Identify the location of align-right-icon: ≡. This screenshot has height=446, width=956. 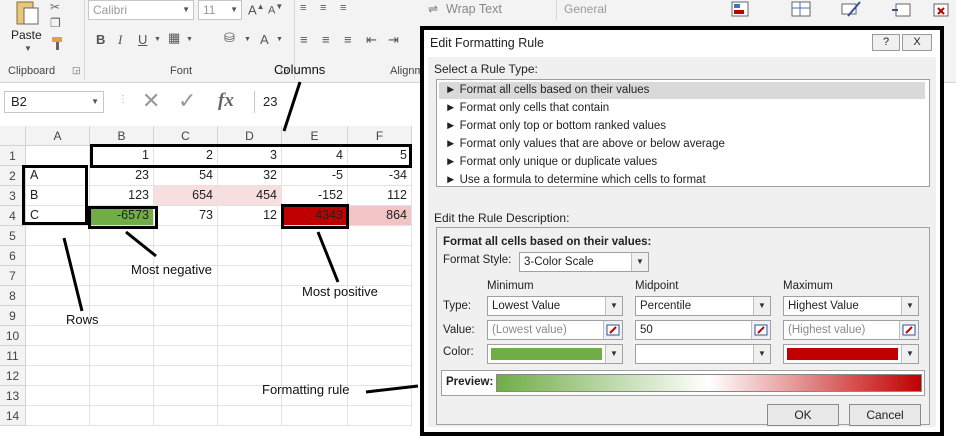
(348, 39).